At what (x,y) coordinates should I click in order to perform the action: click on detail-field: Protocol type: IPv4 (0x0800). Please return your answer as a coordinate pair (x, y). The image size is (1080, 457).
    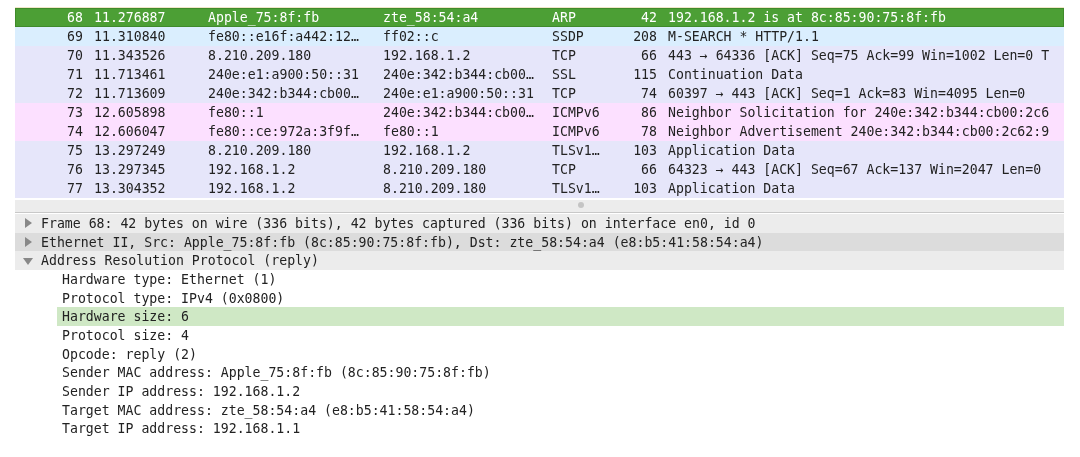
    Looking at the image, I should click on (560, 298).